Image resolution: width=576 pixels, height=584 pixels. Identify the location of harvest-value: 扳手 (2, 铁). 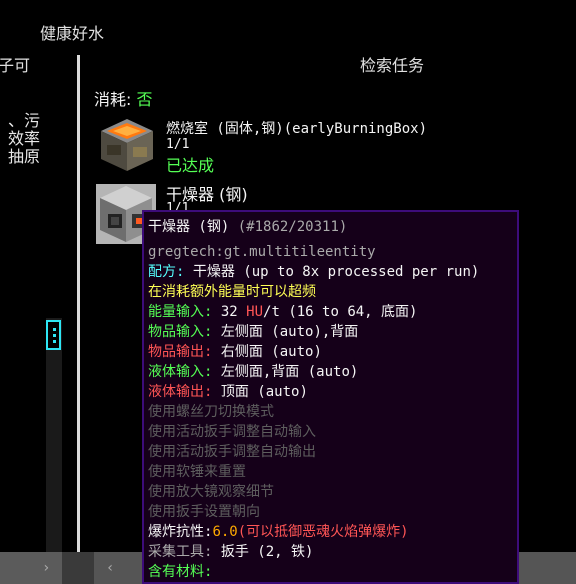
(267, 552).